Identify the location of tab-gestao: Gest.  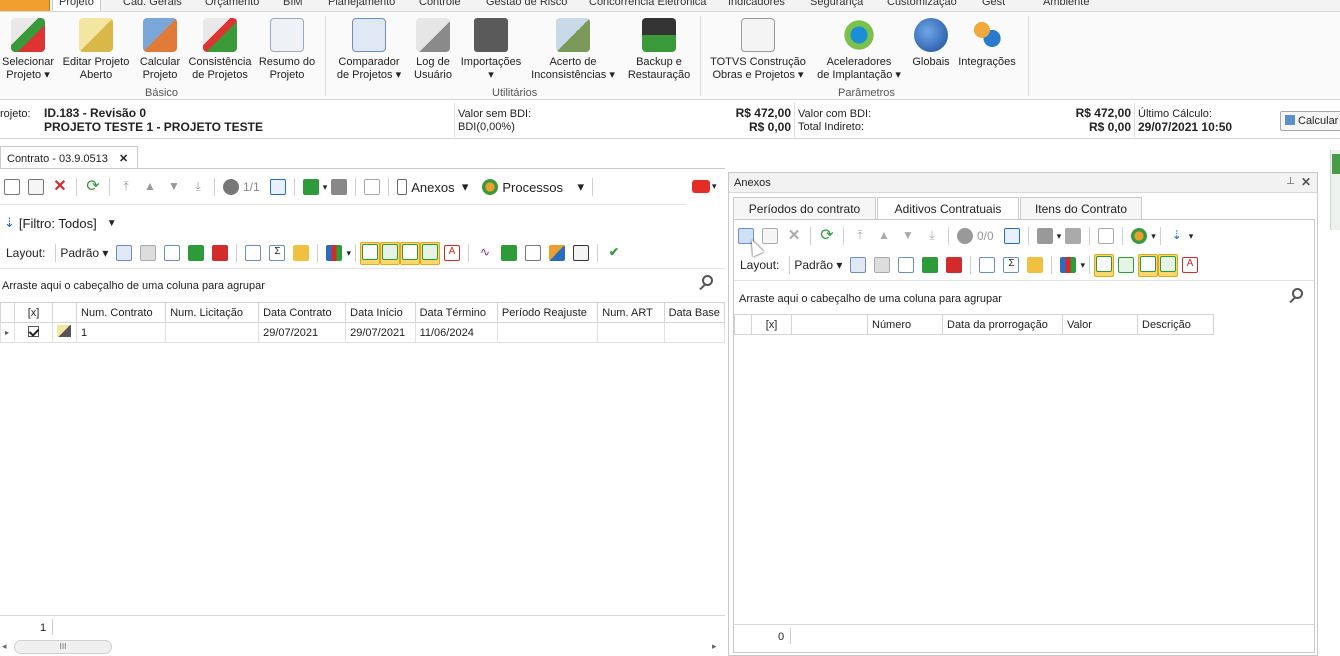
(993, 4).